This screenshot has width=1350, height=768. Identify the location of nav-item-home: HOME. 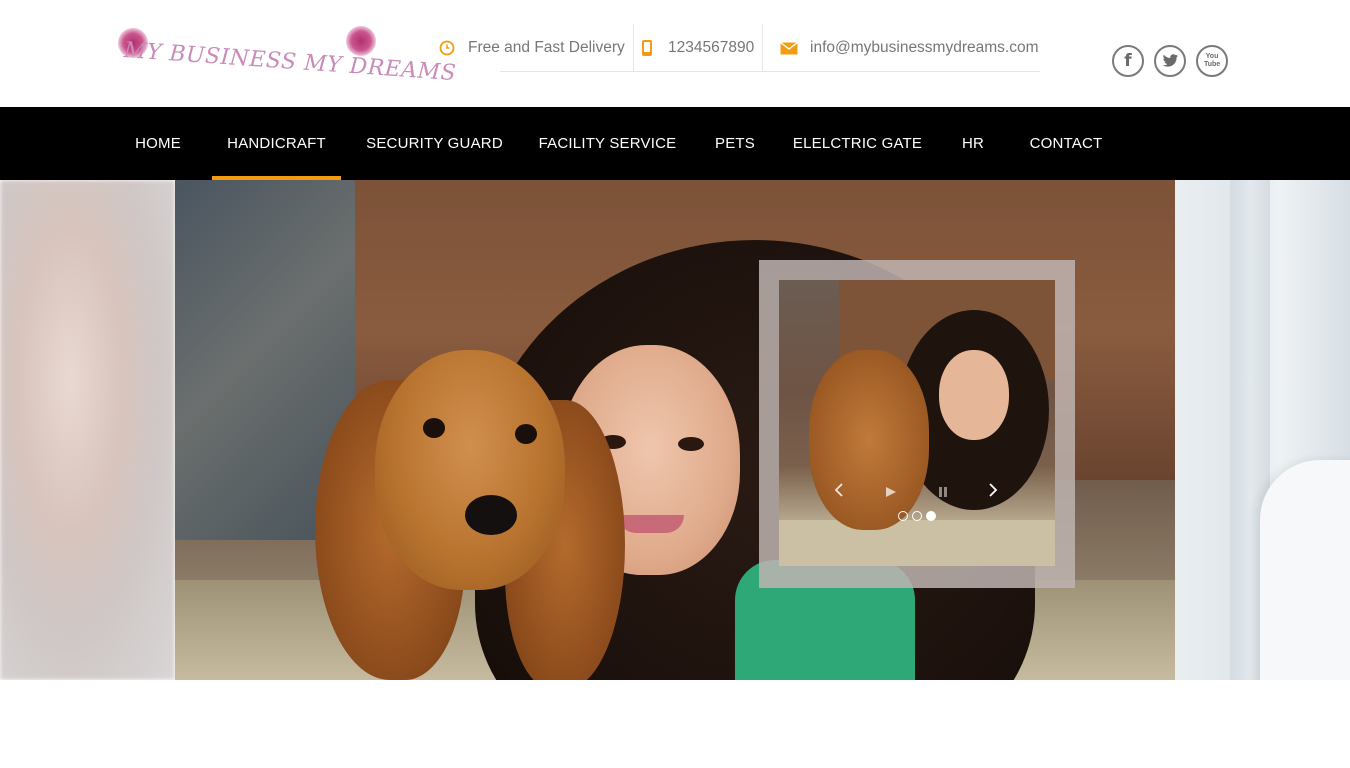
(158, 143).